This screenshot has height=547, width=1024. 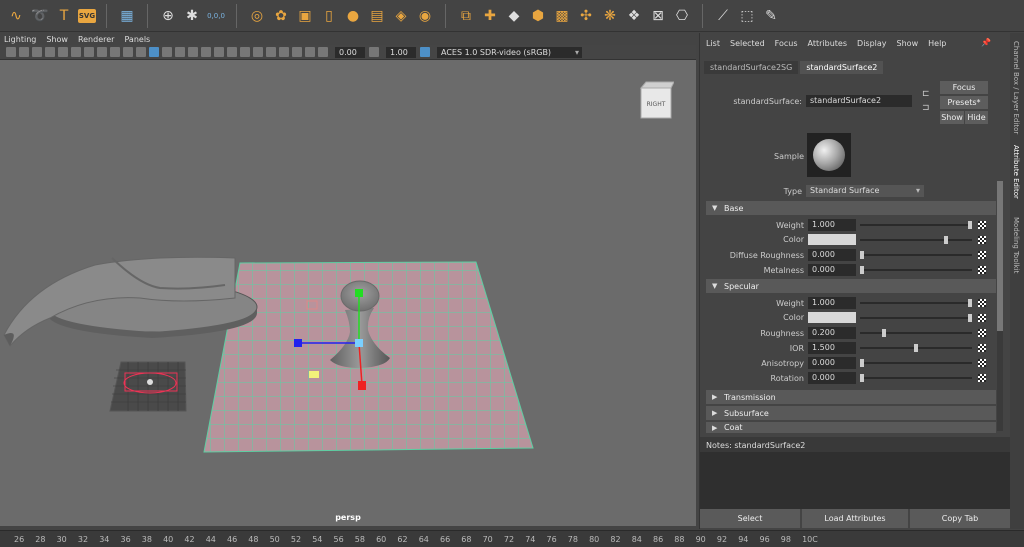 What do you see at coordinates (115, 52) in the screenshot?
I see `safe-title-icon` at bounding box center [115, 52].